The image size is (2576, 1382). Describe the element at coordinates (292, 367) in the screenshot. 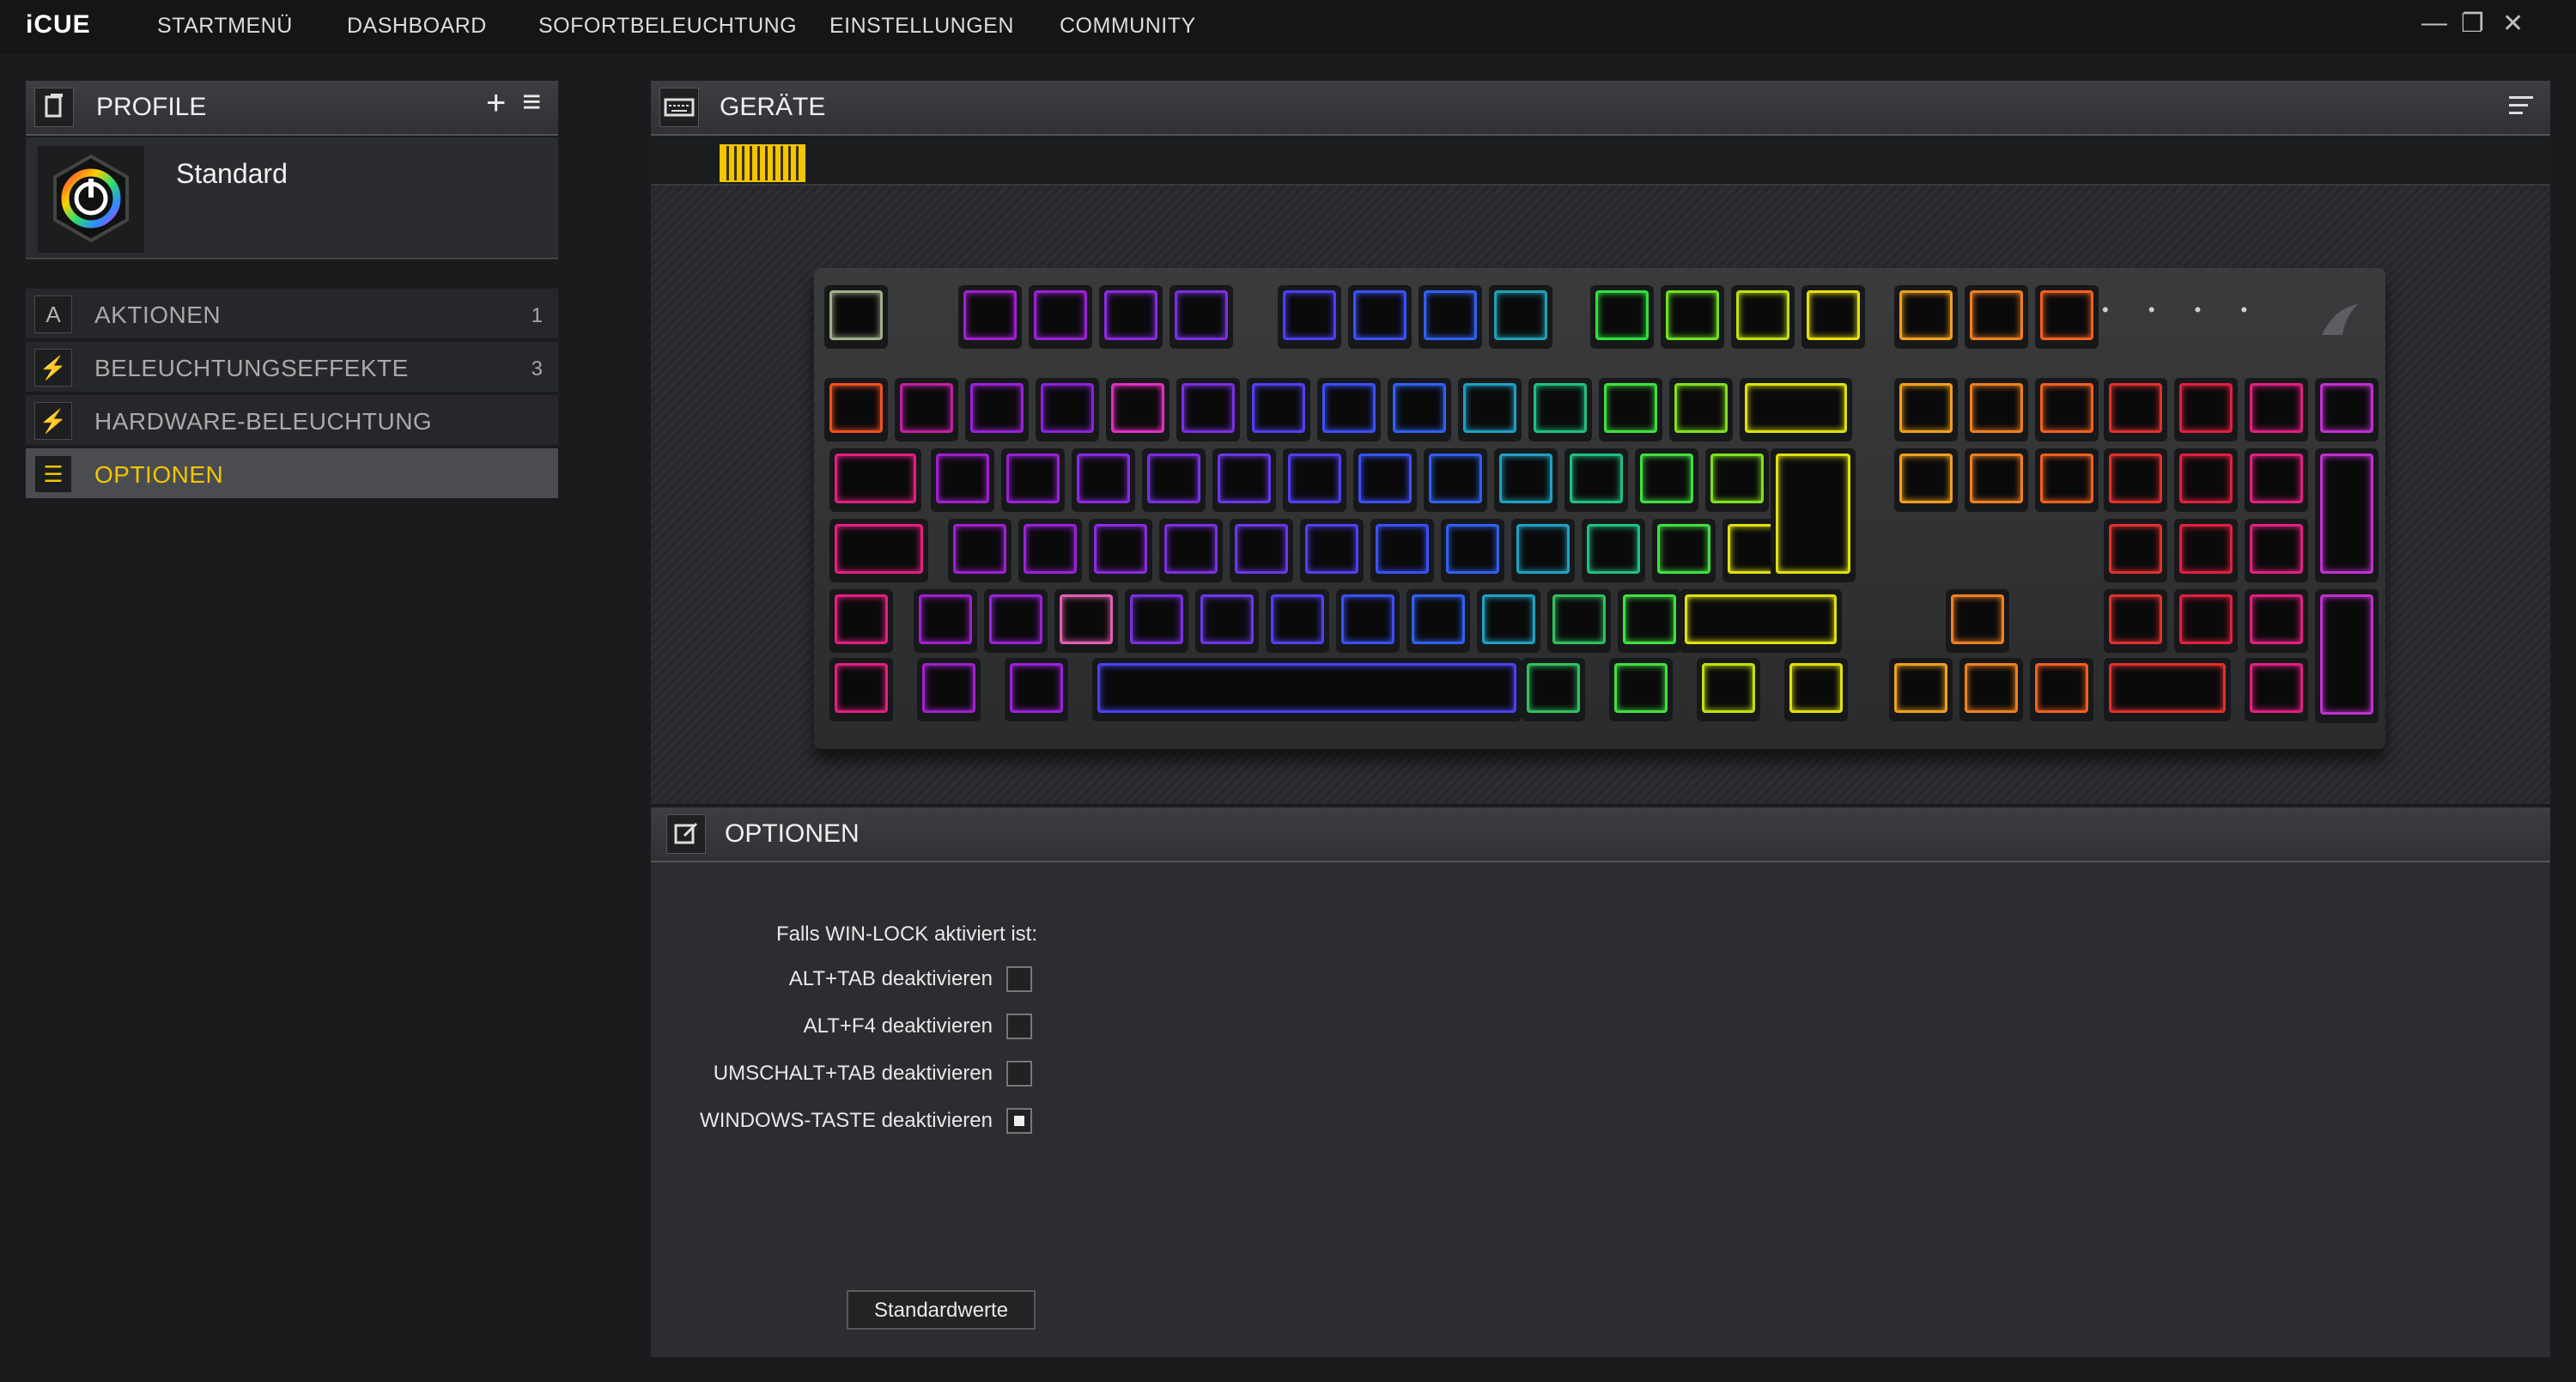

I see `sidebar-item-lighting-effects: ⚡ BELEUCHTUNGSEFFEKTE 3` at that location.